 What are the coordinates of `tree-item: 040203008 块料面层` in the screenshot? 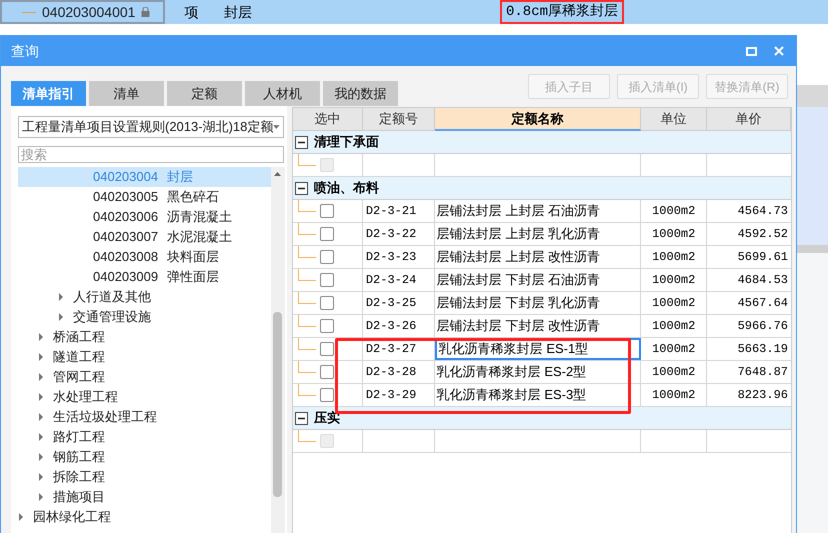 It's located at (144, 256).